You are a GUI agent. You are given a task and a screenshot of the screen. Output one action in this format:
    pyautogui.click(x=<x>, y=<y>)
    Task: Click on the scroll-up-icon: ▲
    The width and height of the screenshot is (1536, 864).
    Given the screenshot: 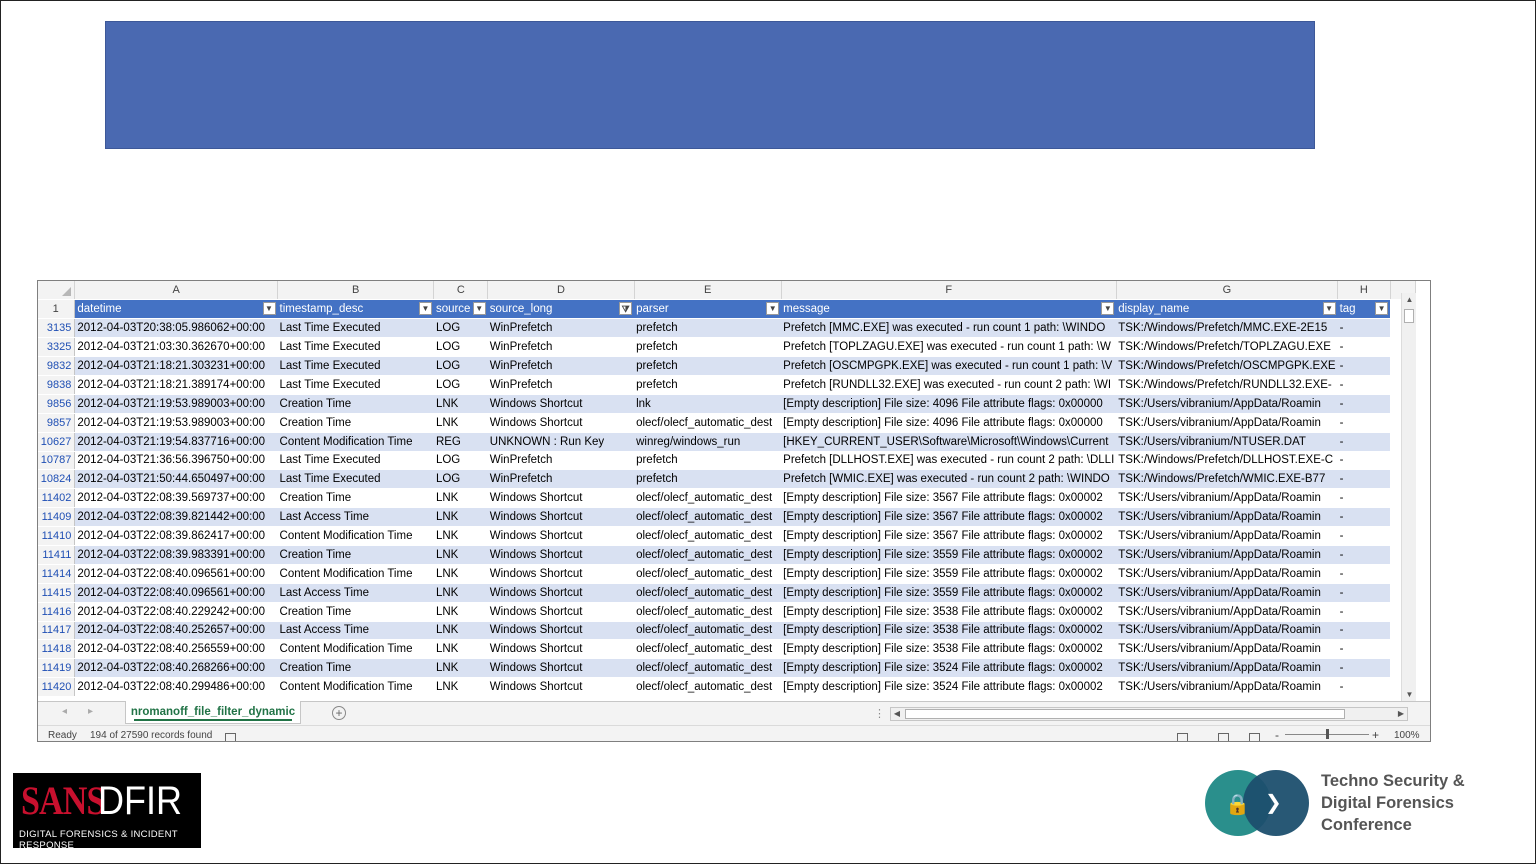 What is the action you would take?
    pyautogui.click(x=1409, y=299)
    